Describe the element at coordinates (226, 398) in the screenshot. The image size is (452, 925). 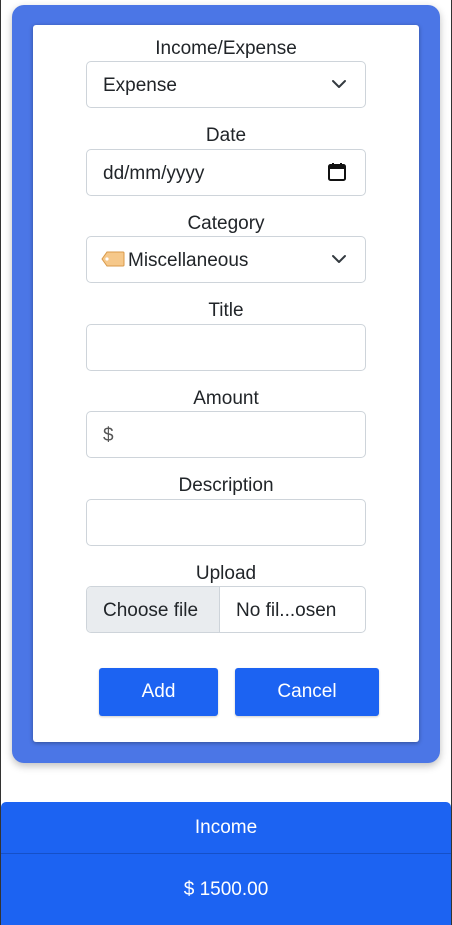
I see `amount-label: Amount` at that location.